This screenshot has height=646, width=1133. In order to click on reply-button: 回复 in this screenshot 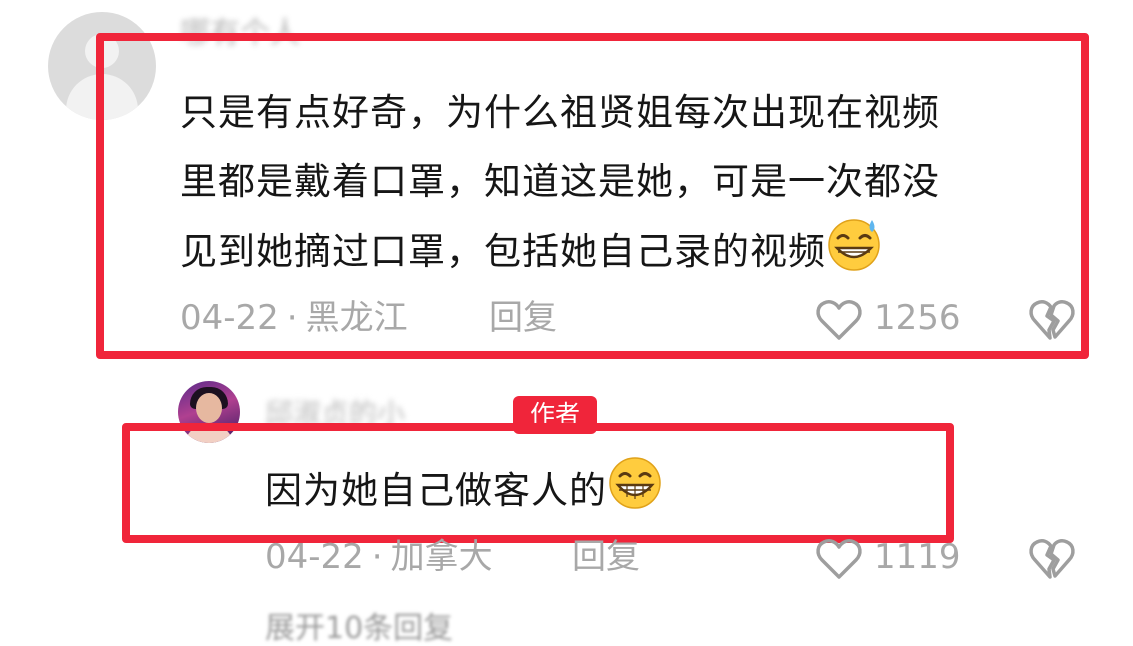, I will do `click(523, 318)`.